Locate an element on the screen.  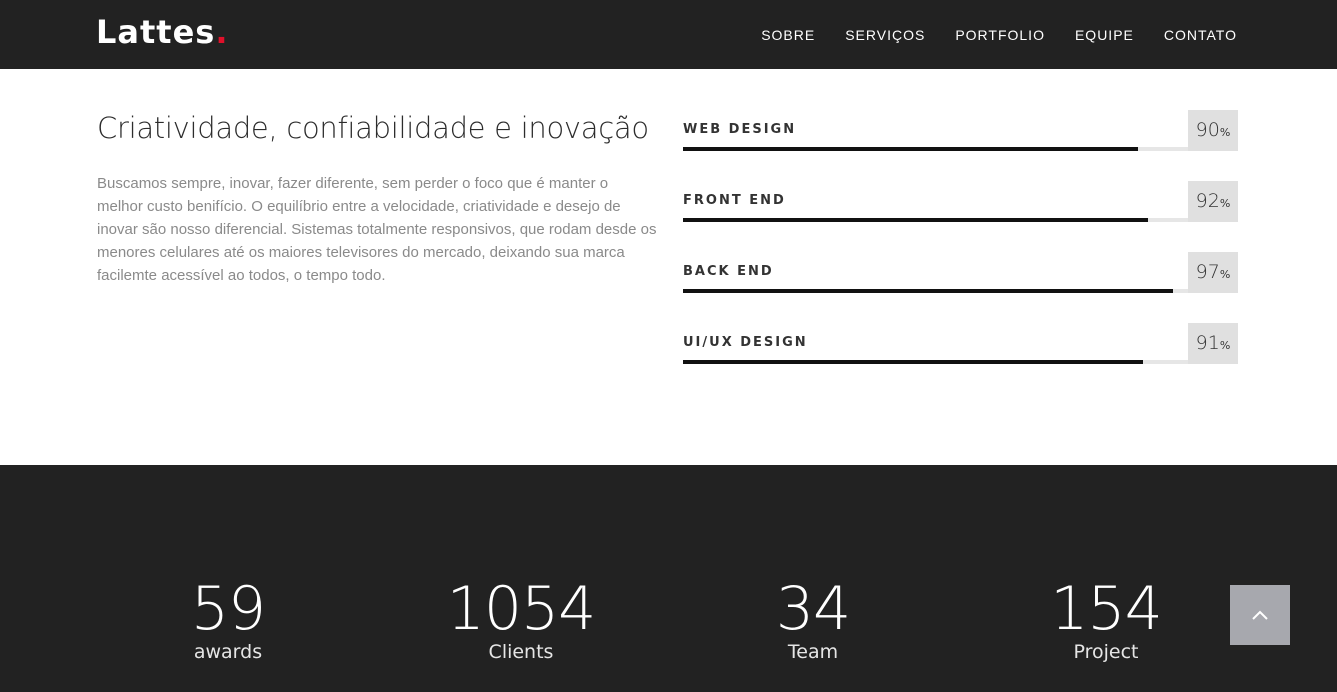
nav-item-contato: CONTATO is located at coordinates (1200, 35).